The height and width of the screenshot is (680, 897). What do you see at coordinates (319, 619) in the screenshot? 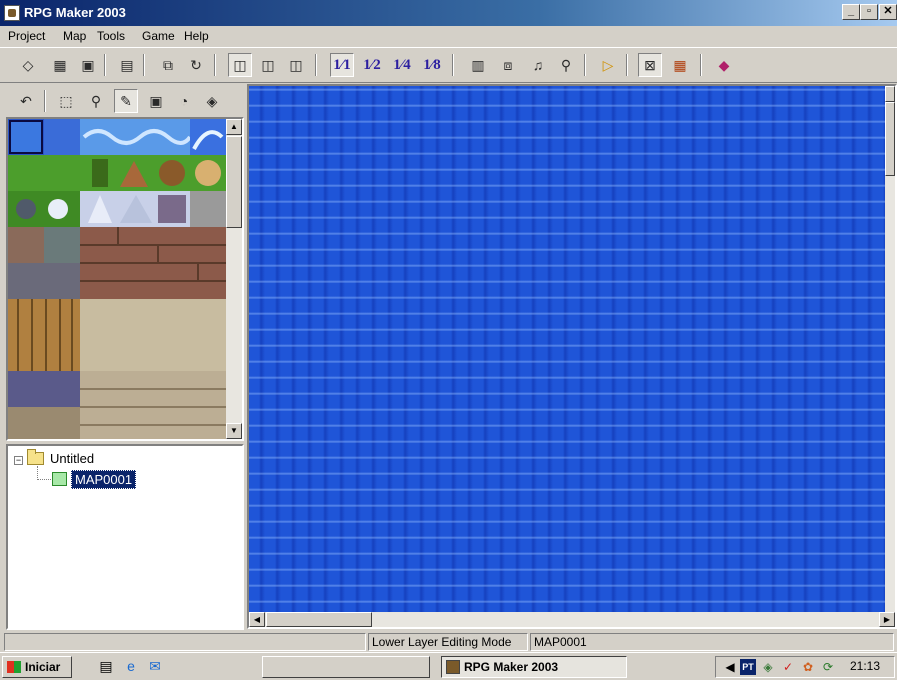
I see `map-hscroll-thumb` at bounding box center [319, 619].